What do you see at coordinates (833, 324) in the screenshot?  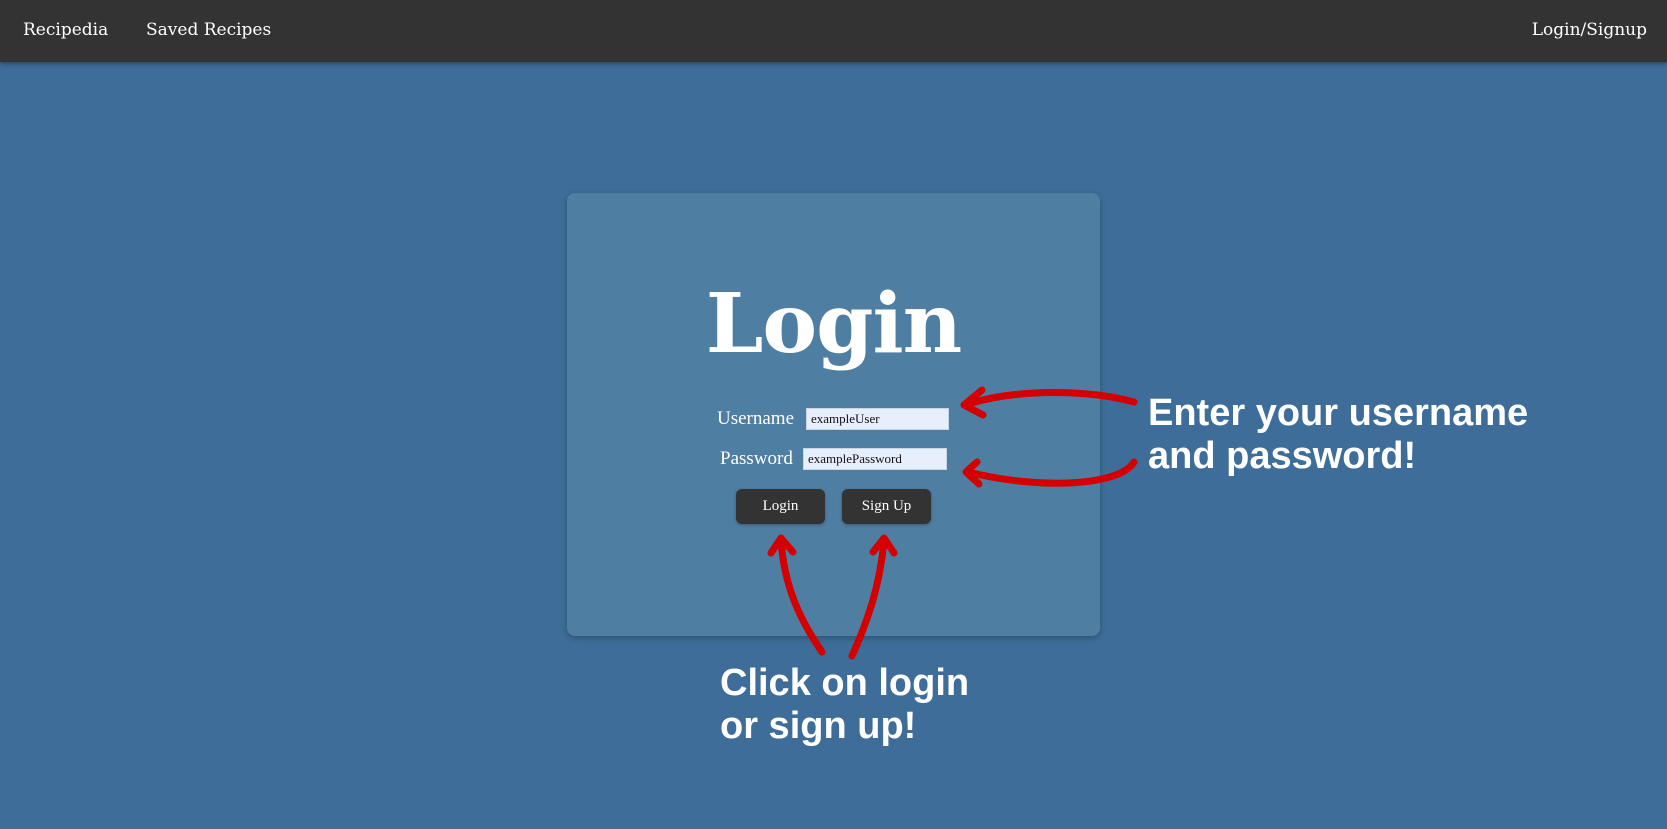 I see `login-title: Login` at bounding box center [833, 324].